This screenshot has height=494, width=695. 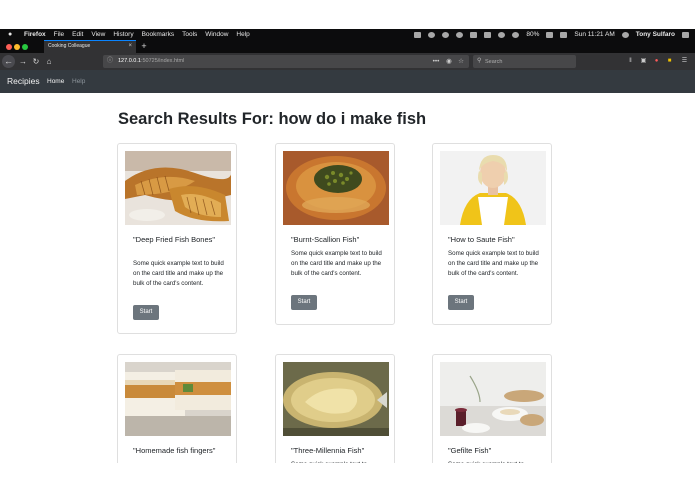 I want to click on tab-cooking-colleague: Cooking Colleague ×, so click(x=90, y=46).